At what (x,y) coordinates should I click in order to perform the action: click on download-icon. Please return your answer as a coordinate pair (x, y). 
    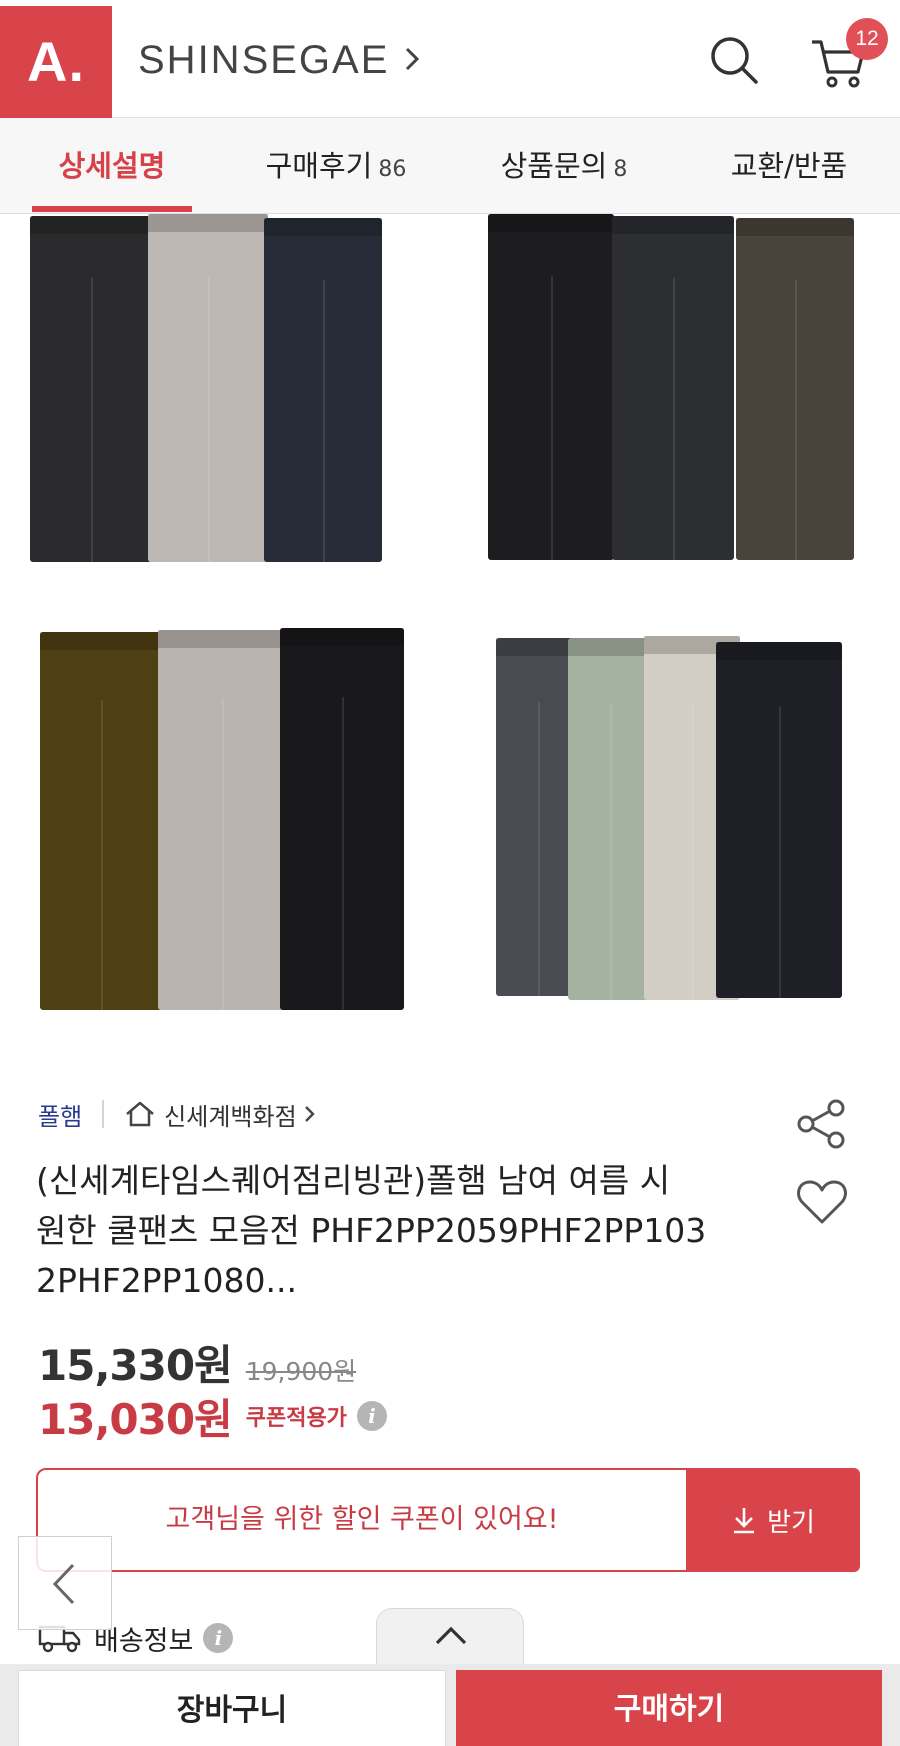
    Looking at the image, I should click on (744, 1521).